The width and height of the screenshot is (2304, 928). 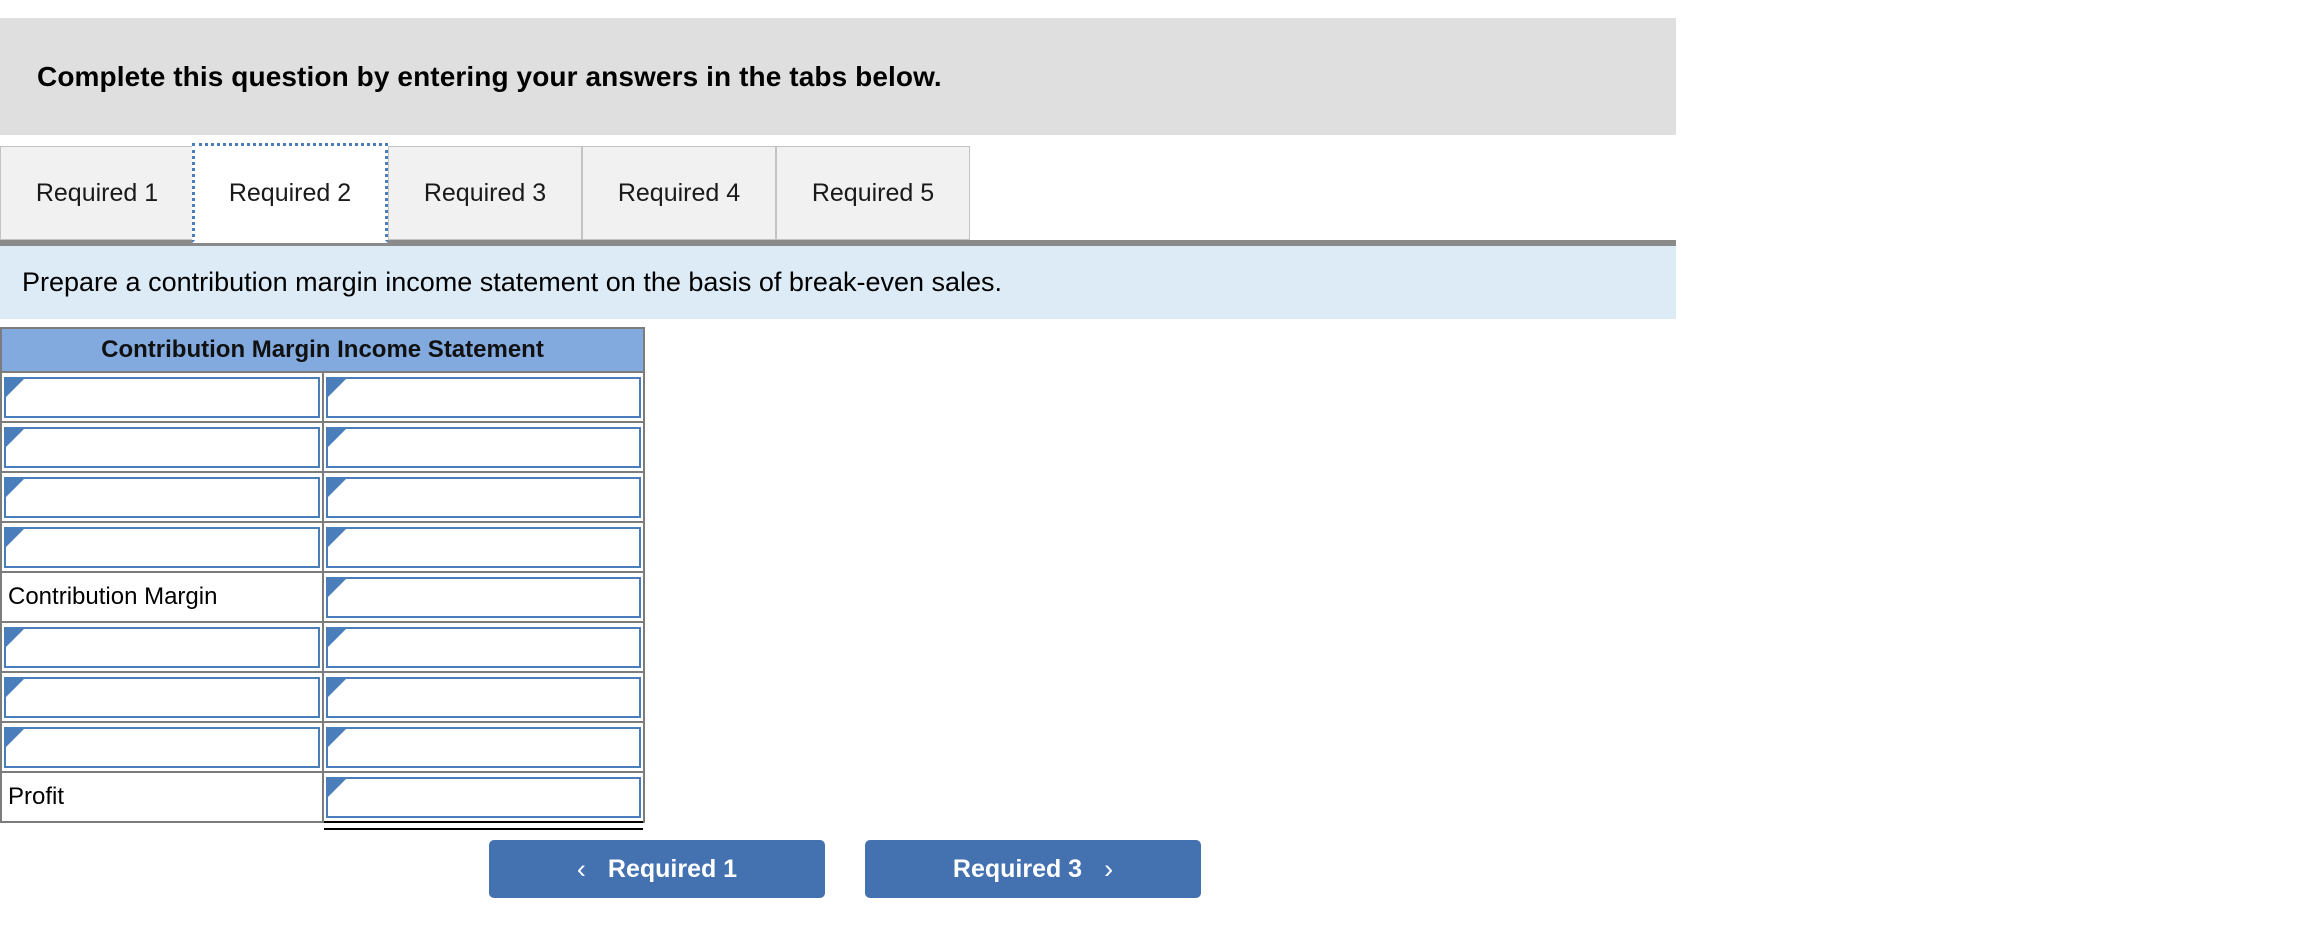 I want to click on total-double-rule, so click(x=483, y=825).